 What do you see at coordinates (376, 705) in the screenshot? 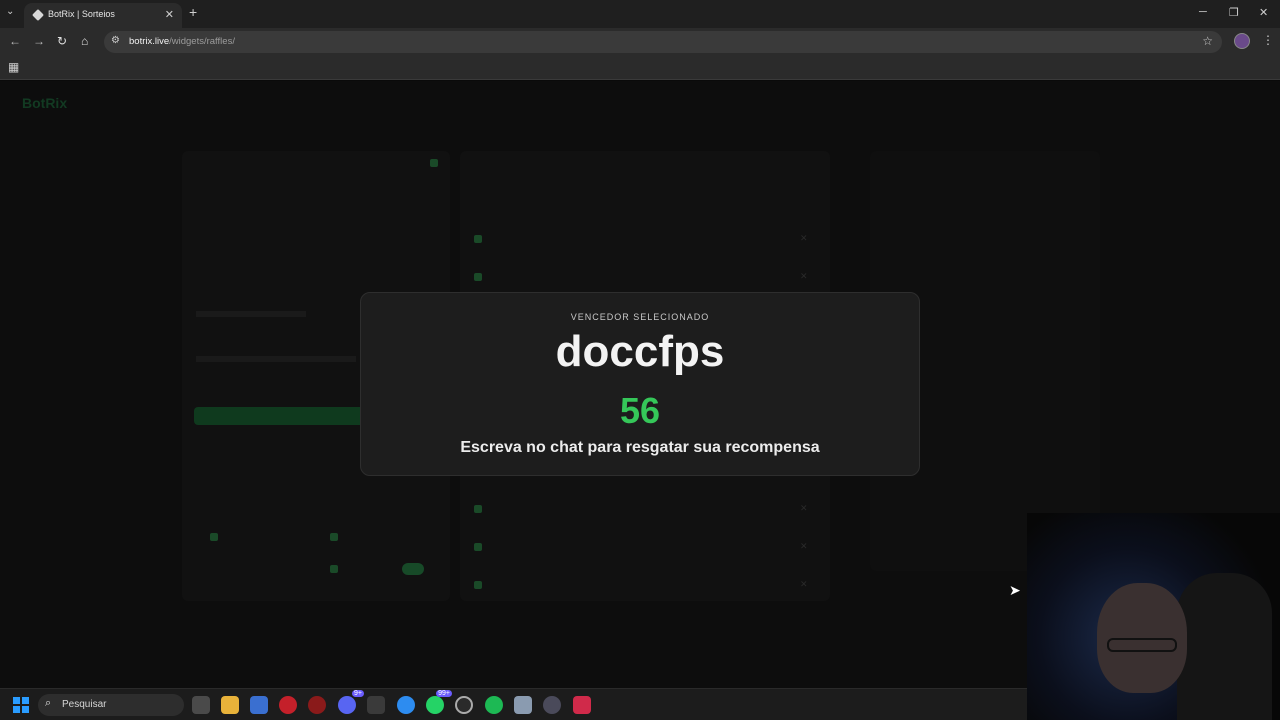
I see `xbox-icon` at bounding box center [376, 705].